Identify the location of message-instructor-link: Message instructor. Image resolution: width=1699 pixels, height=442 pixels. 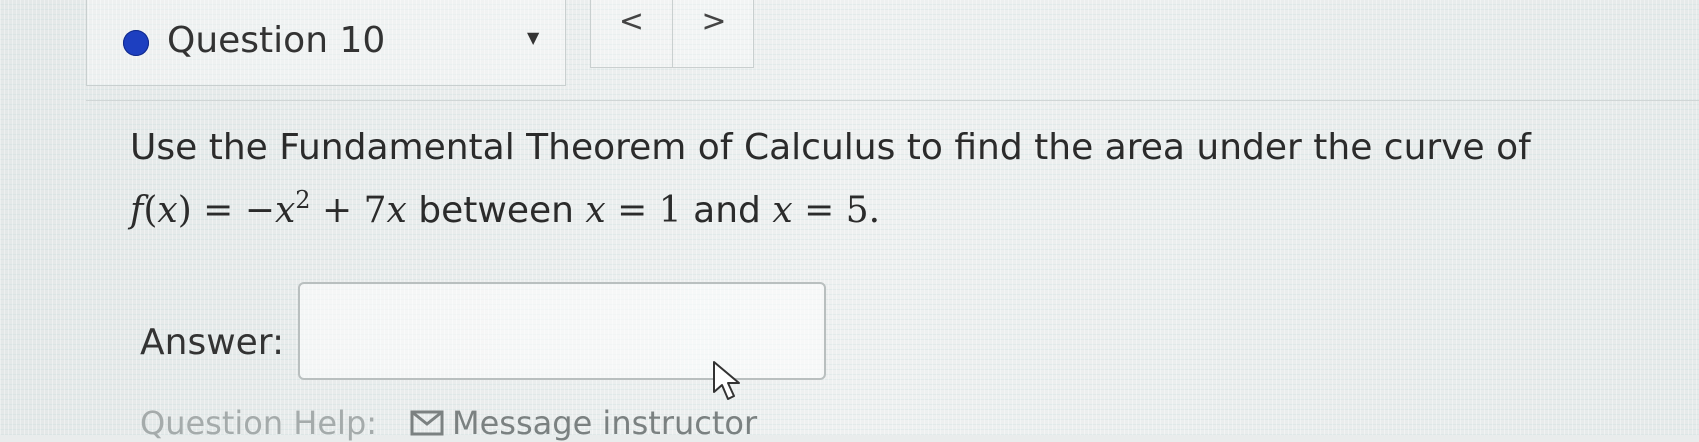
(583, 423).